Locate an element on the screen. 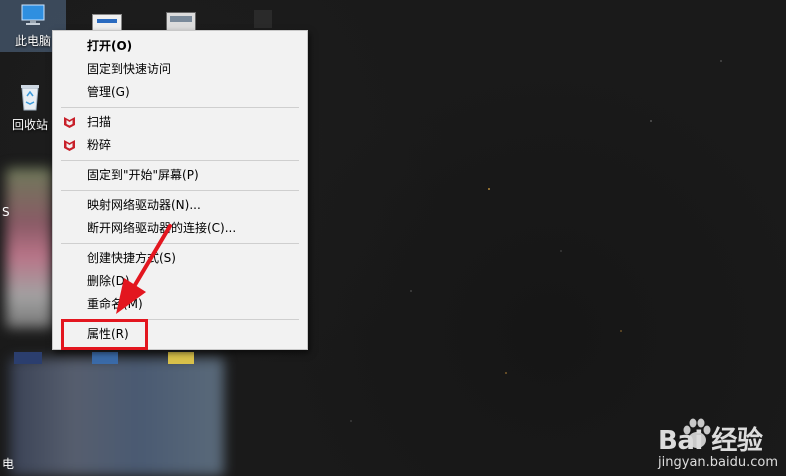 The width and height of the screenshot is (786, 476). menu-item-delete: 删除(D) is located at coordinates (180, 281).